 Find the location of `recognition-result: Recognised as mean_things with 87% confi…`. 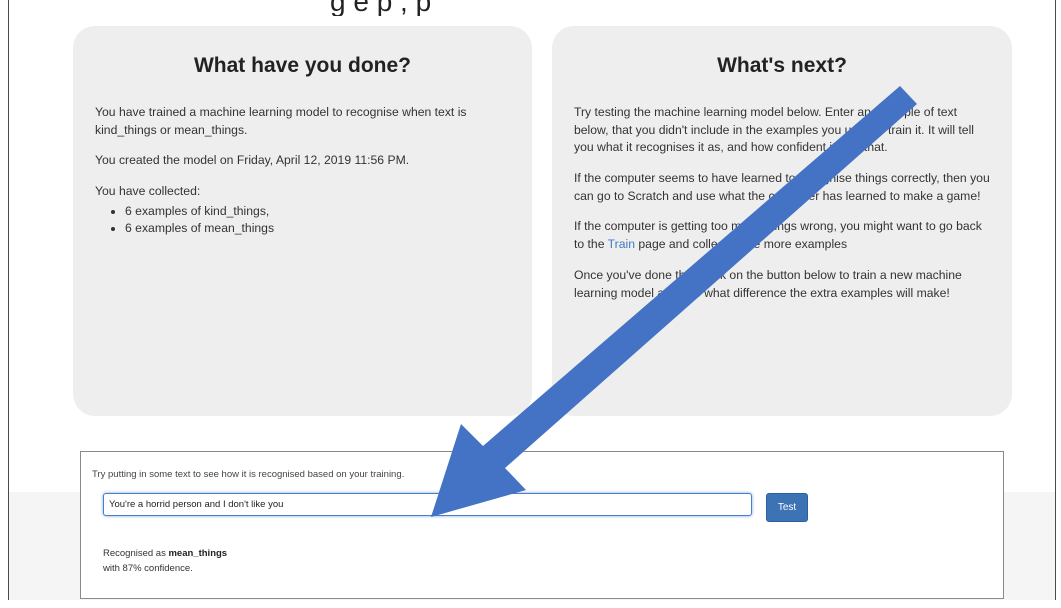

recognition-result: Recognised as mean_things with 87% confi… is located at coordinates (165, 561).